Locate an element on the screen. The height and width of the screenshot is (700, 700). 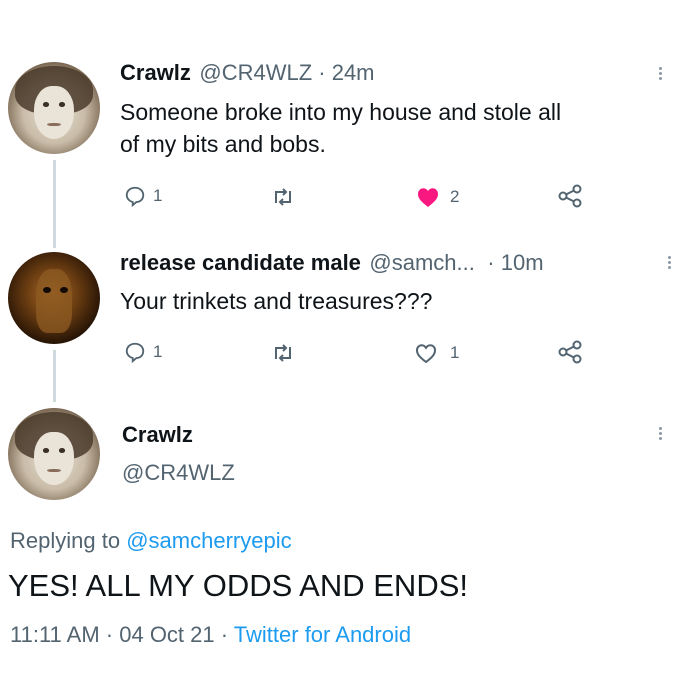
replying-to: Replying to @samcherryepic is located at coordinates (151, 540).